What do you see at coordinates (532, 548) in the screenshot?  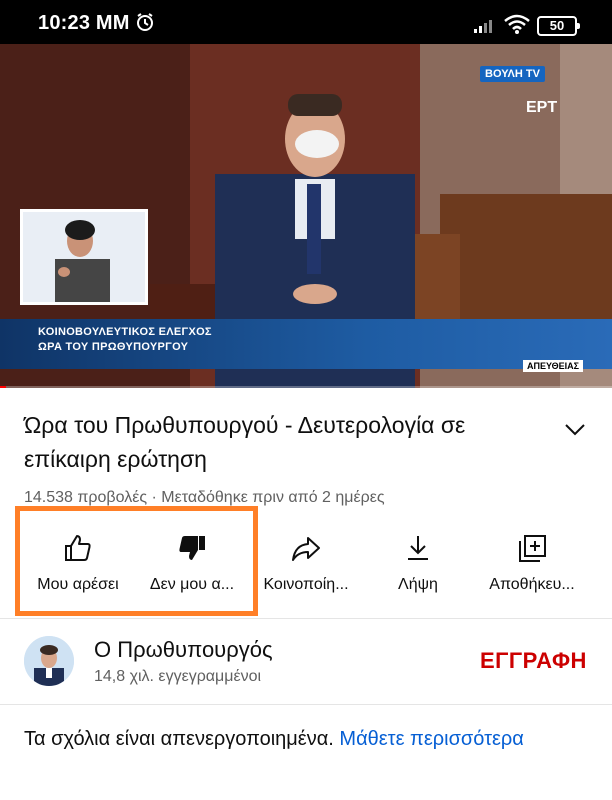 I see `add-to-playlist-icon` at bounding box center [532, 548].